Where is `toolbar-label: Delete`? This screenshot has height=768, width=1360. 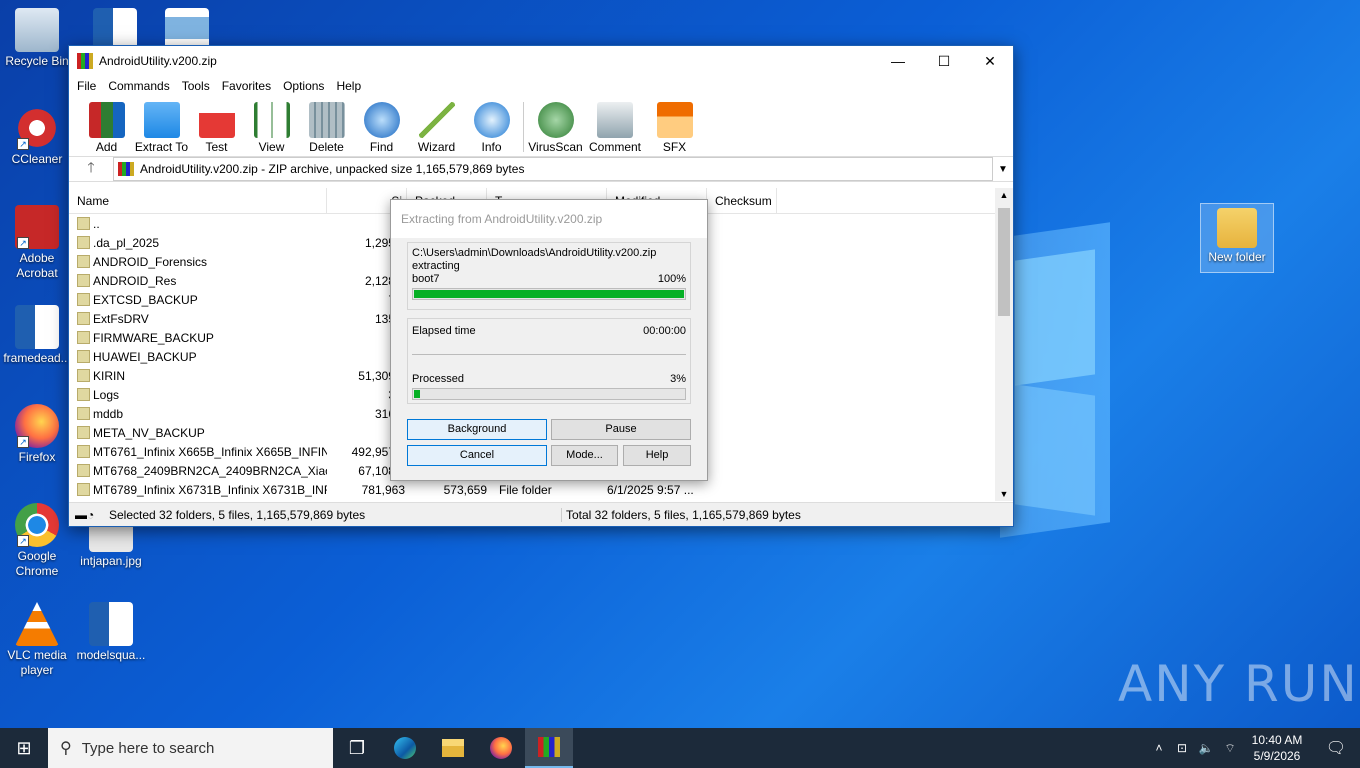 toolbar-label: Delete is located at coordinates (326, 147).